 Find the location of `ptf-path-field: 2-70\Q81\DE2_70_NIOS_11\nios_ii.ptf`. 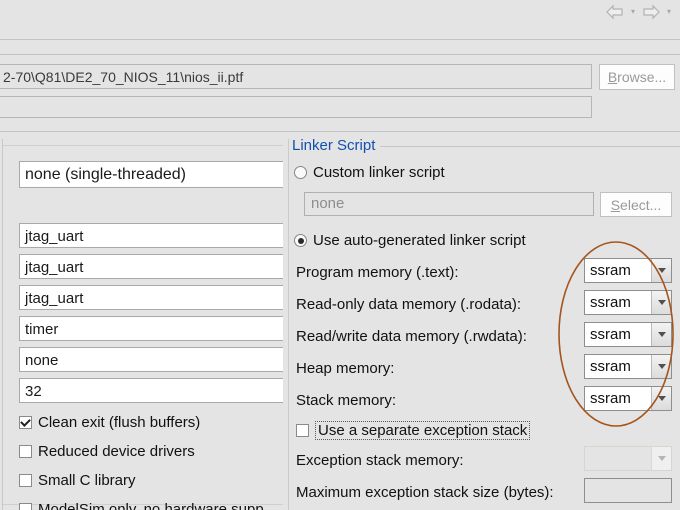

ptf-path-field: 2-70\Q81\DE2_70_NIOS_11\nios_ii.ptf is located at coordinates (296, 76).